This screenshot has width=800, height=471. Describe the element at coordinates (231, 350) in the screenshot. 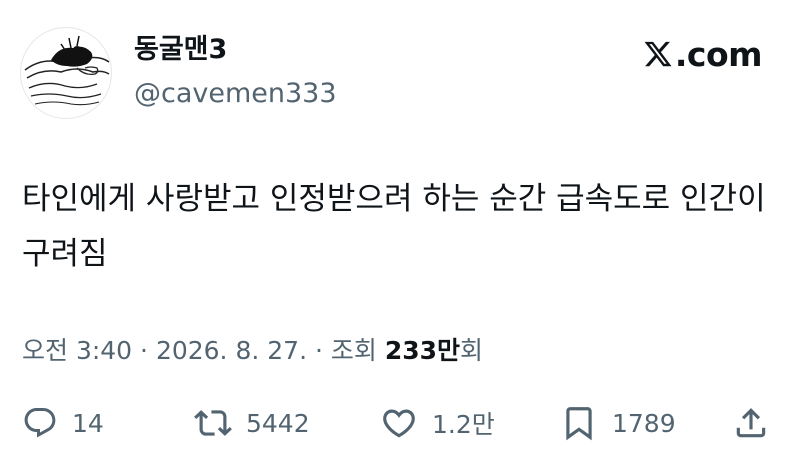

I see `tweet-date: 2026. 8. 27.` at that location.